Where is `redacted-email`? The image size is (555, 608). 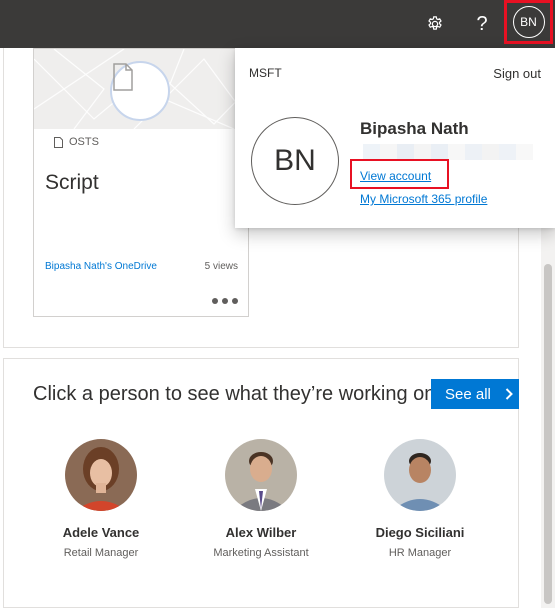 redacted-email is located at coordinates (448, 152).